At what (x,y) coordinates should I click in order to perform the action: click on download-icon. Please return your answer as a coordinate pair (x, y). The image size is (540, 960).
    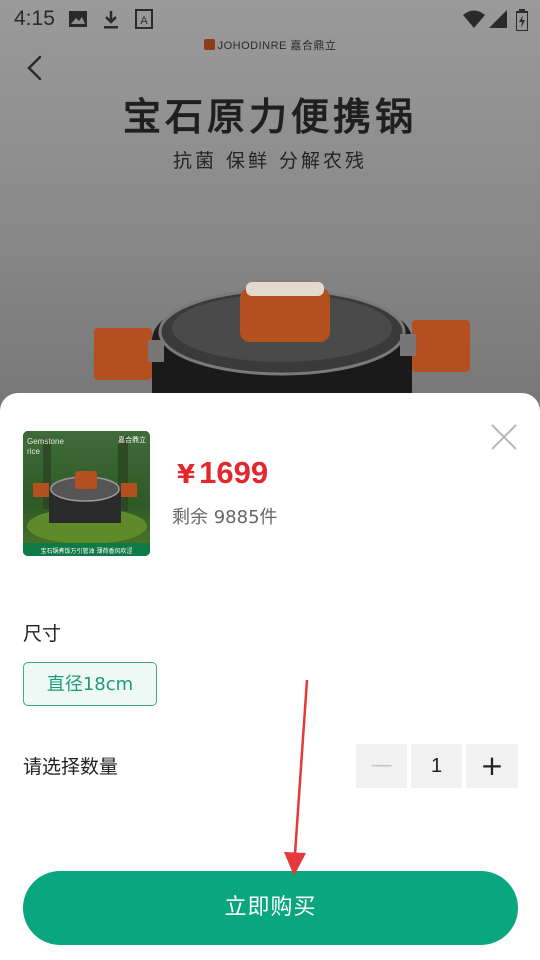
    Looking at the image, I should click on (111, 20).